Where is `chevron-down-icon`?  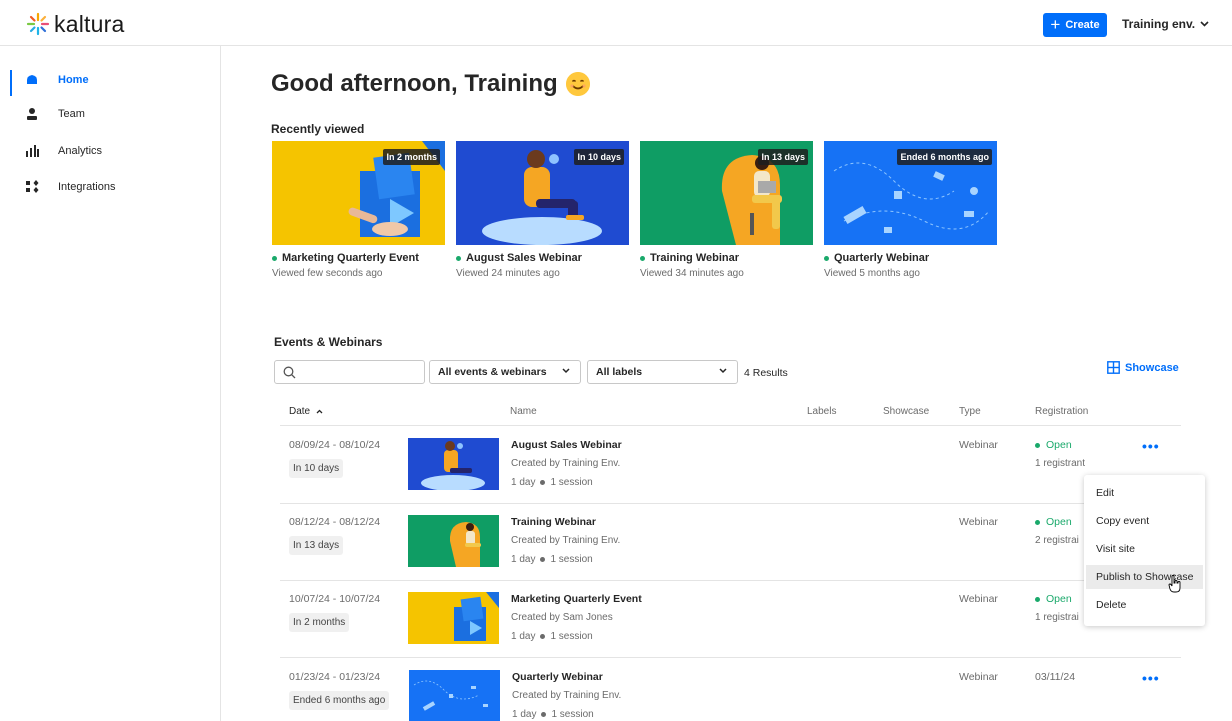
chevron-down-icon is located at coordinates (566, 371).